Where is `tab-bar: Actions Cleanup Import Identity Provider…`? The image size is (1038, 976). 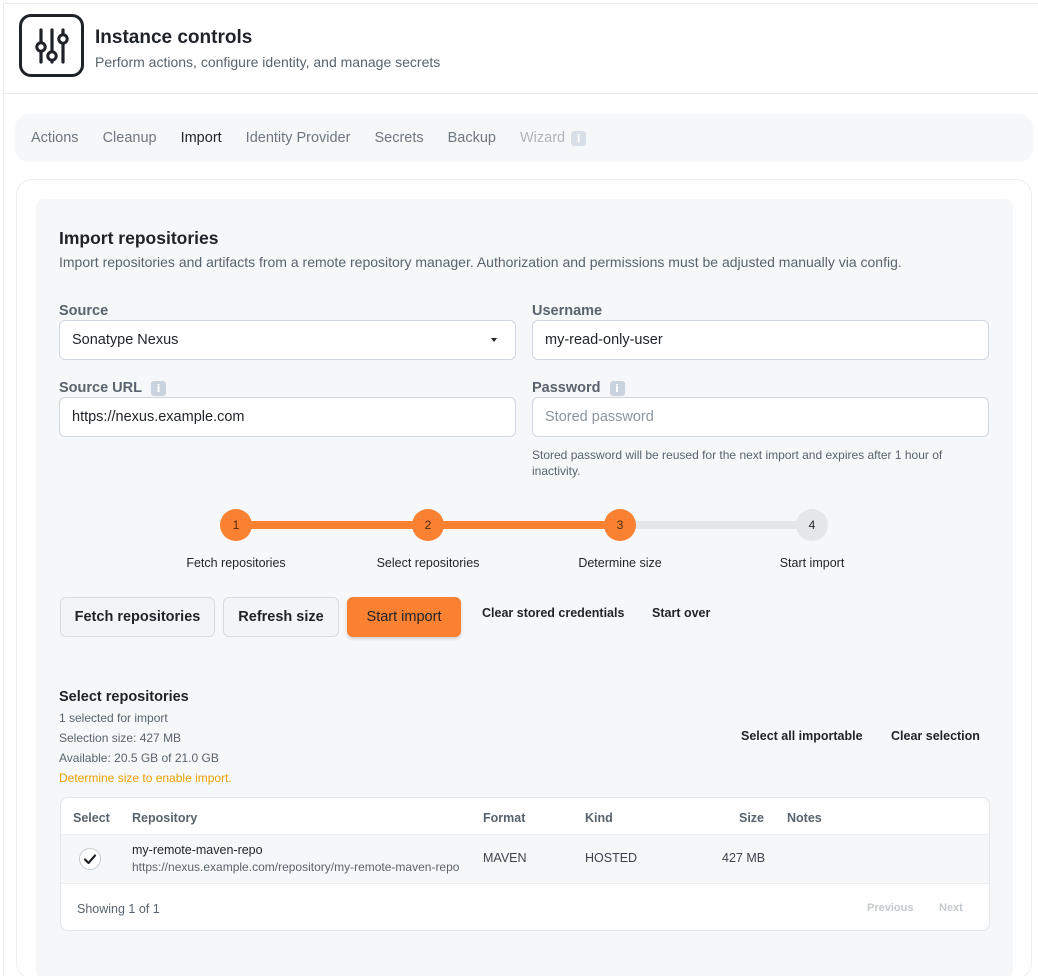
tab-bar: Actions Cleanup Import Identity Provider… is located at coordinates (524, 138).